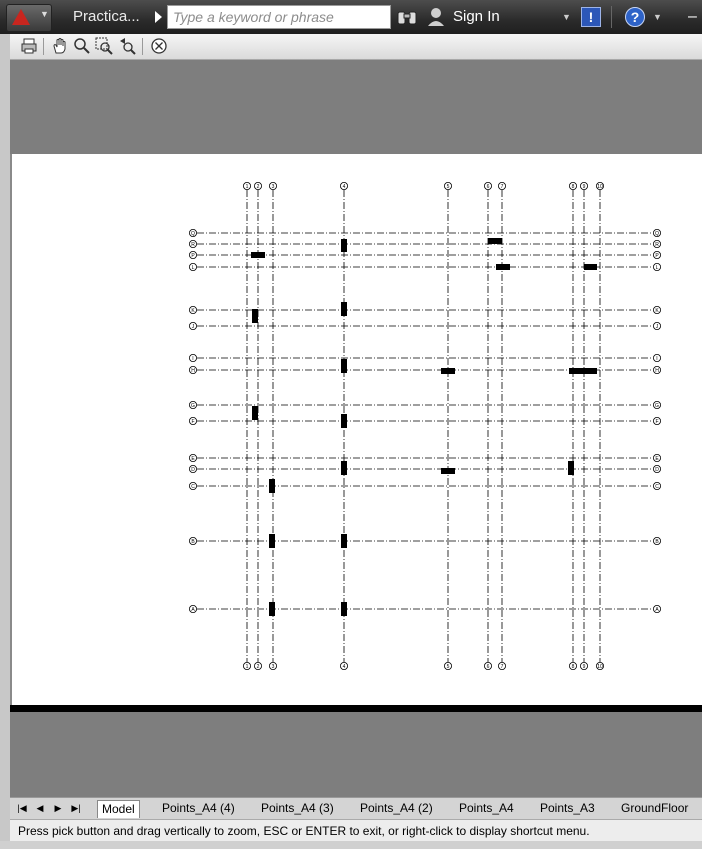 This screenshot has width=702, height=849. I want to click on minimize-button: –, so click(692, 17).